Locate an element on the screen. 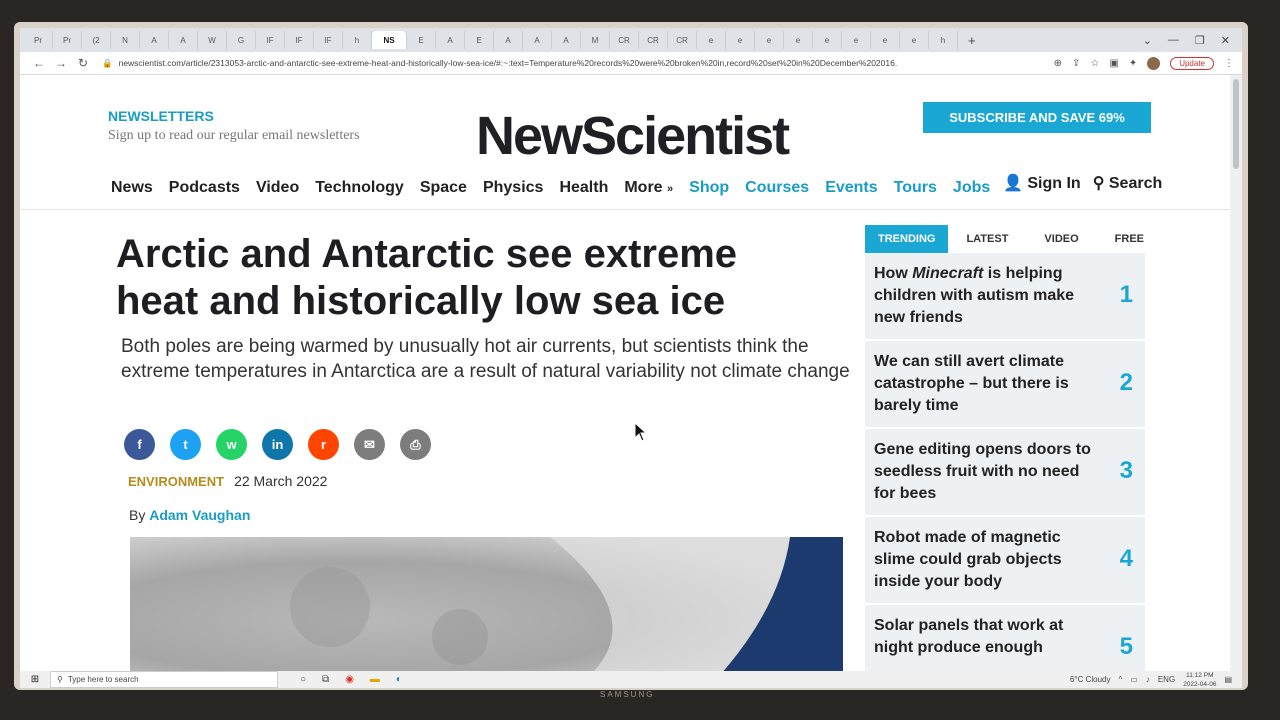 The height and width of the screenshot is (720, 1280). tab-video: VIDEO is located at coordinates (1061, 239).